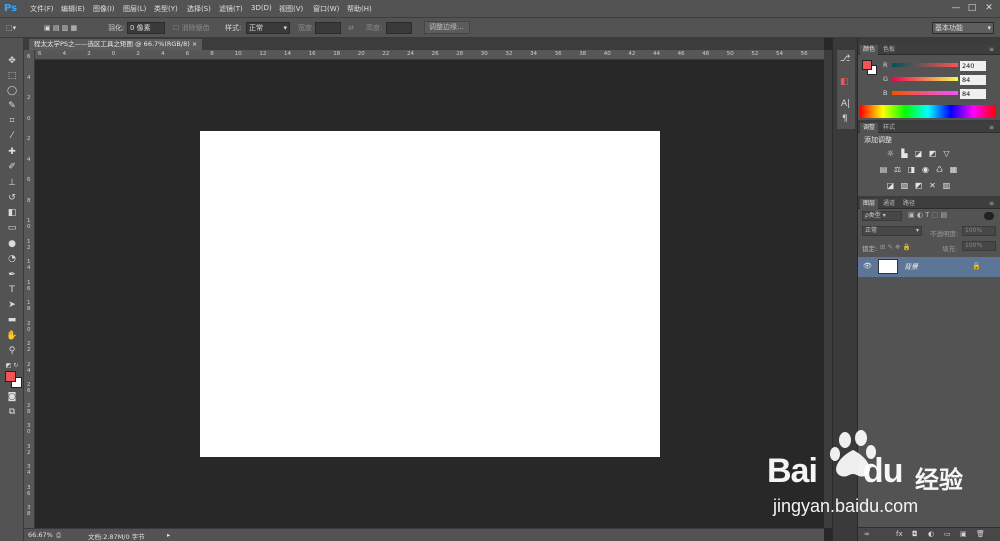 Image resolution: width=1000 pixels, height=541 pixels. Describe the element at coordinates (58, 535) in the screenshot. I see `export-icon: ⎙` at that location.